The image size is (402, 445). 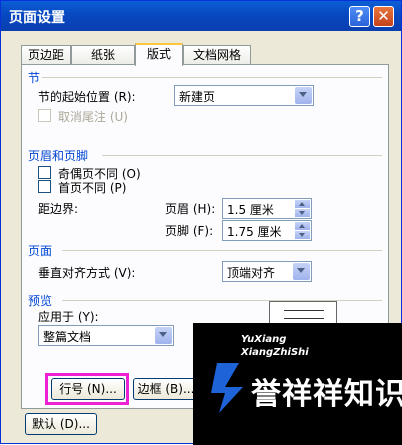 What do you see at coordinates (106, 335) in the screenshot?
I see `apply-to-select: 整篇文档` at bounding box center [106, 335].